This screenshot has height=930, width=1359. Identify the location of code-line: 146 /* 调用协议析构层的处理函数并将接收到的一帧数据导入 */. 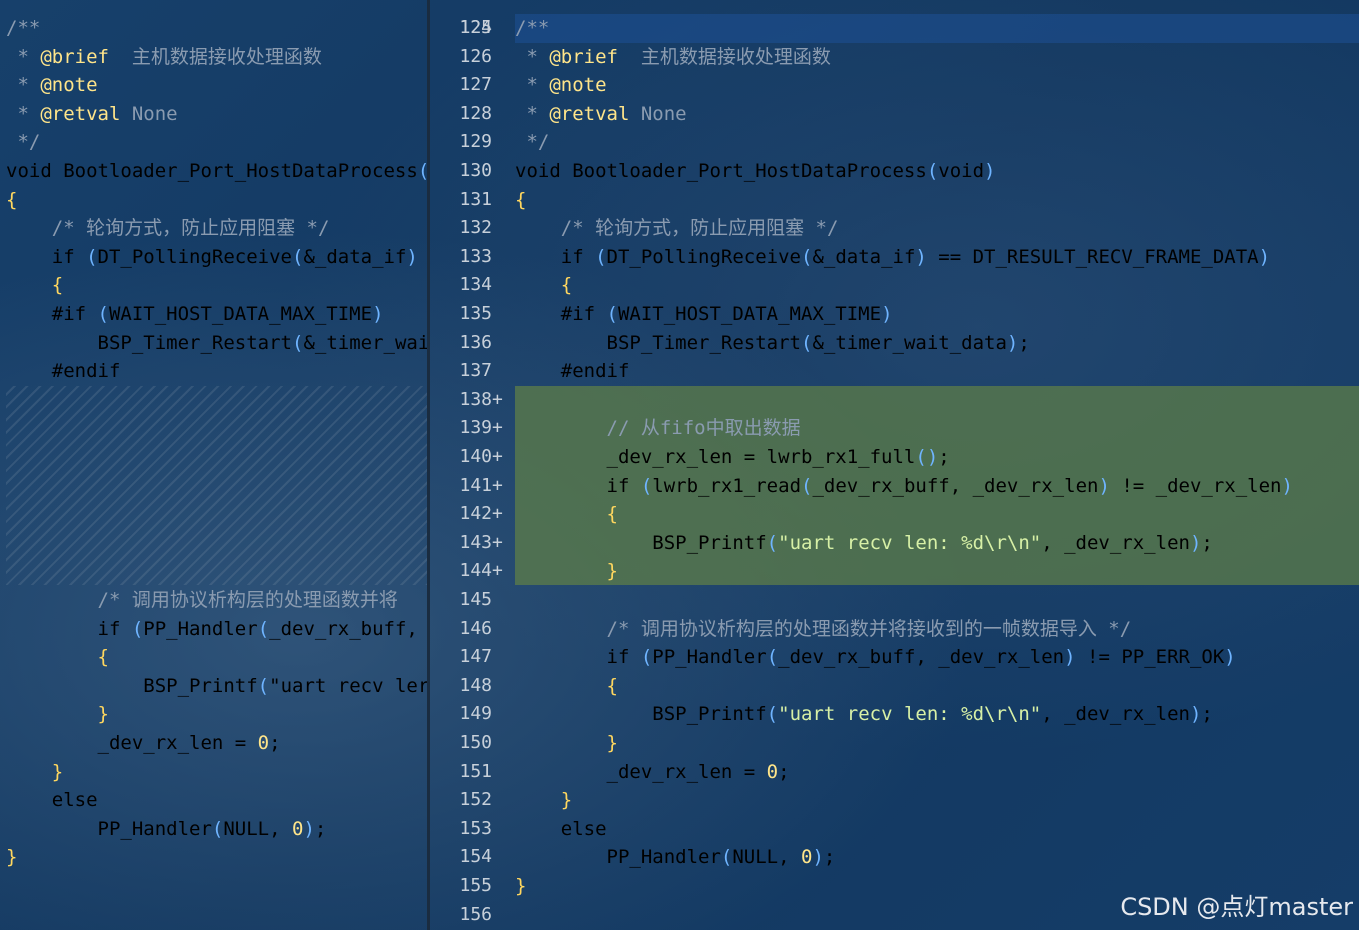
(894, 629).